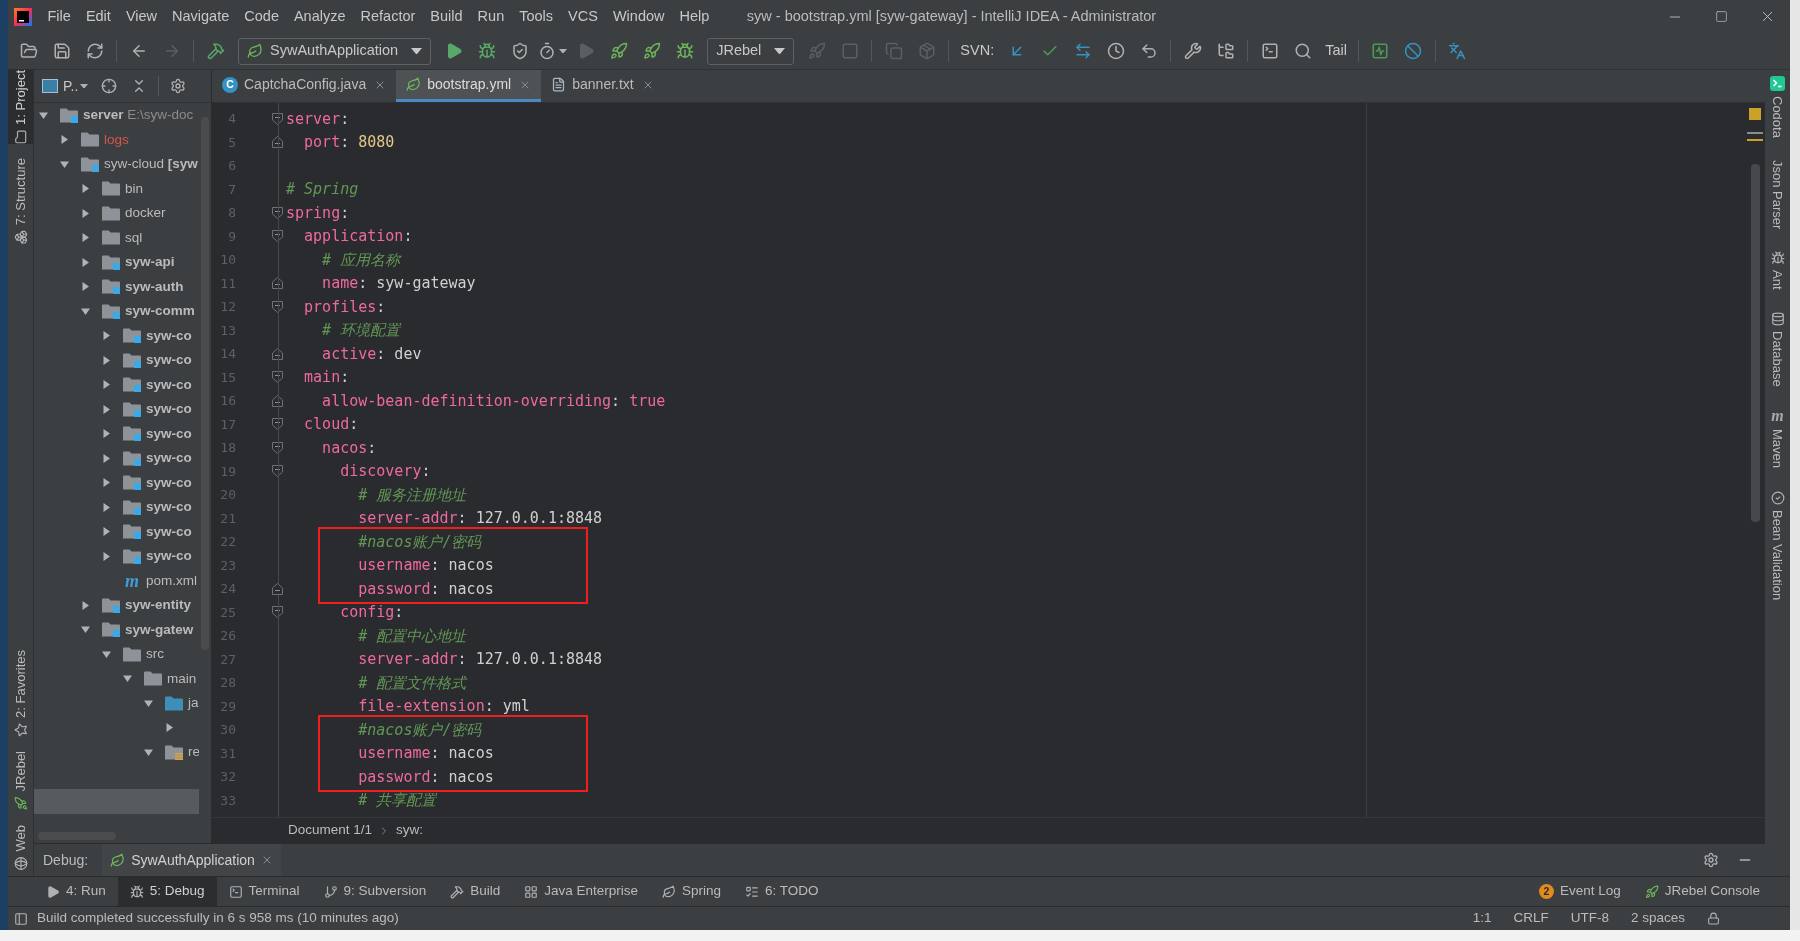 Image resolution: width=1800 pixels, height=941 pixels. I want to click on menu-item: VCS, so click(583, 16).